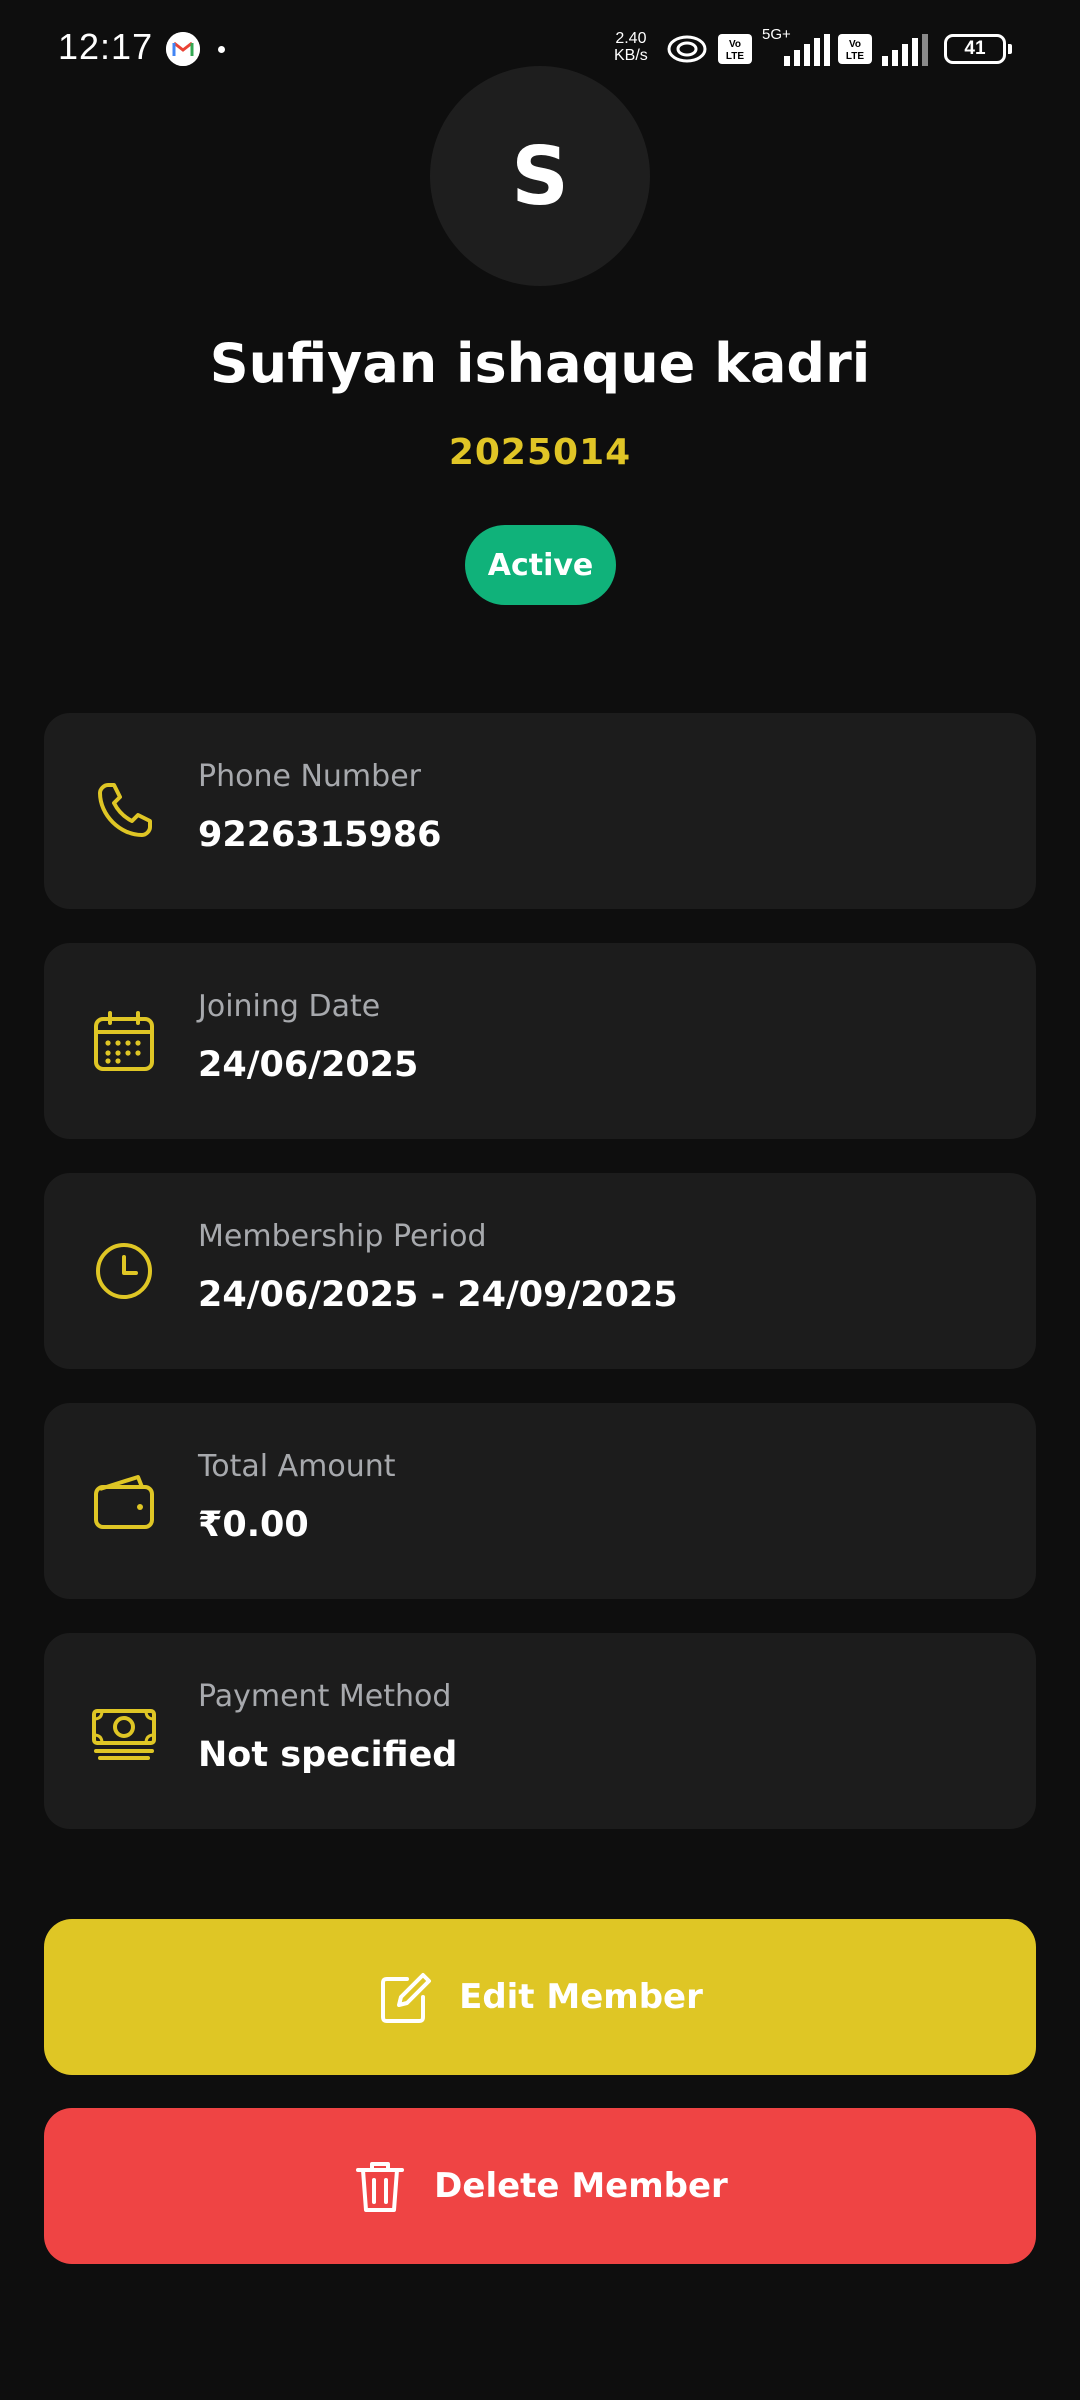  What do you see at coordinates (540, 811) in the screenshot?
I see `detail-card-phone: Phone Number 9226315986` at bounding box center [540, 811].